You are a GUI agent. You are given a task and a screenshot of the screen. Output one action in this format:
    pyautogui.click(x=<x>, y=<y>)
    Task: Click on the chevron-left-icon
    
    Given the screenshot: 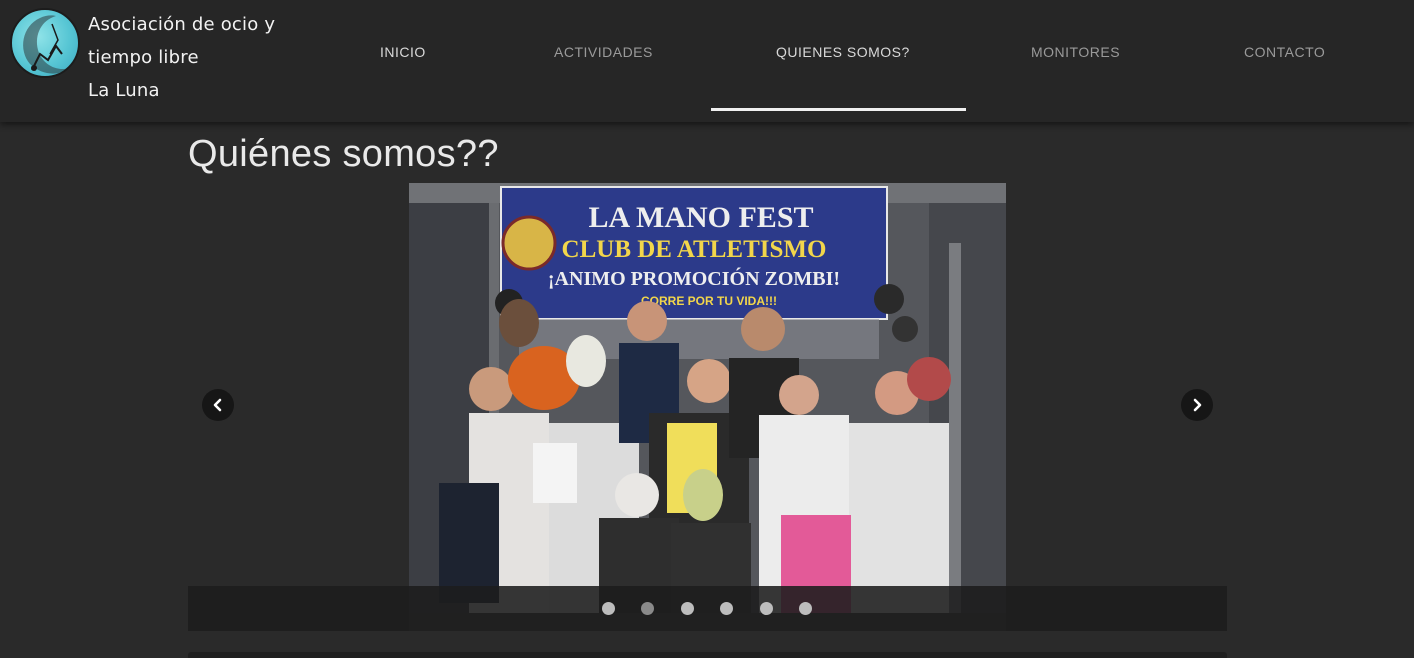 What is the action you would take?
    pyautogui.click(x=217, y=405)
    